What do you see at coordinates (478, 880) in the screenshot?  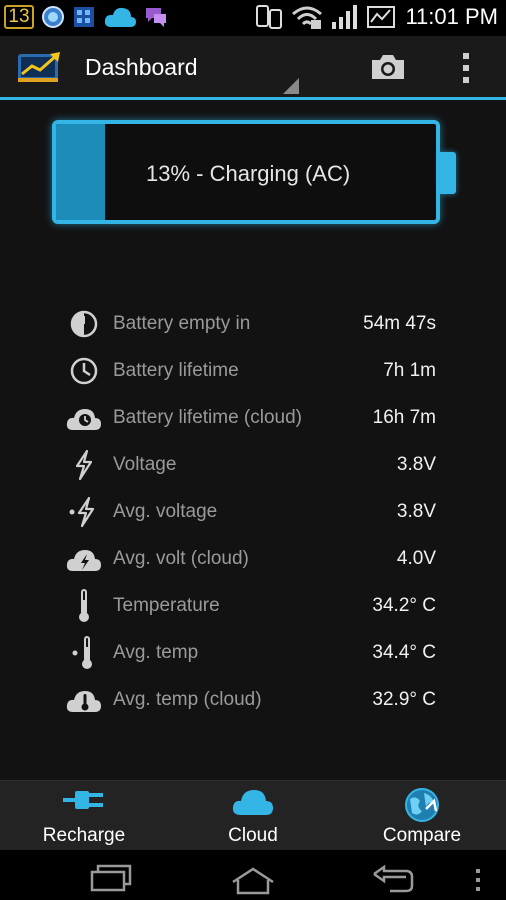 I see `menu-dots-icon` at bounding box center [478, 880].